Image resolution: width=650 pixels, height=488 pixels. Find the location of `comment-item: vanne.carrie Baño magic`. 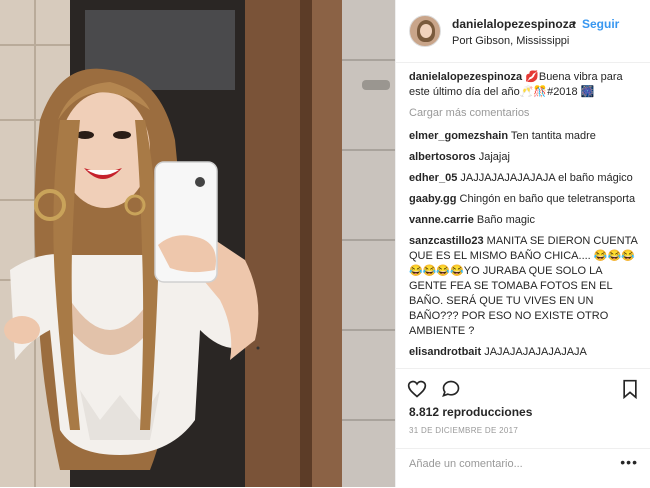

comment-item: vanne.carrie Baño magic is located at coordinates (525, 220).